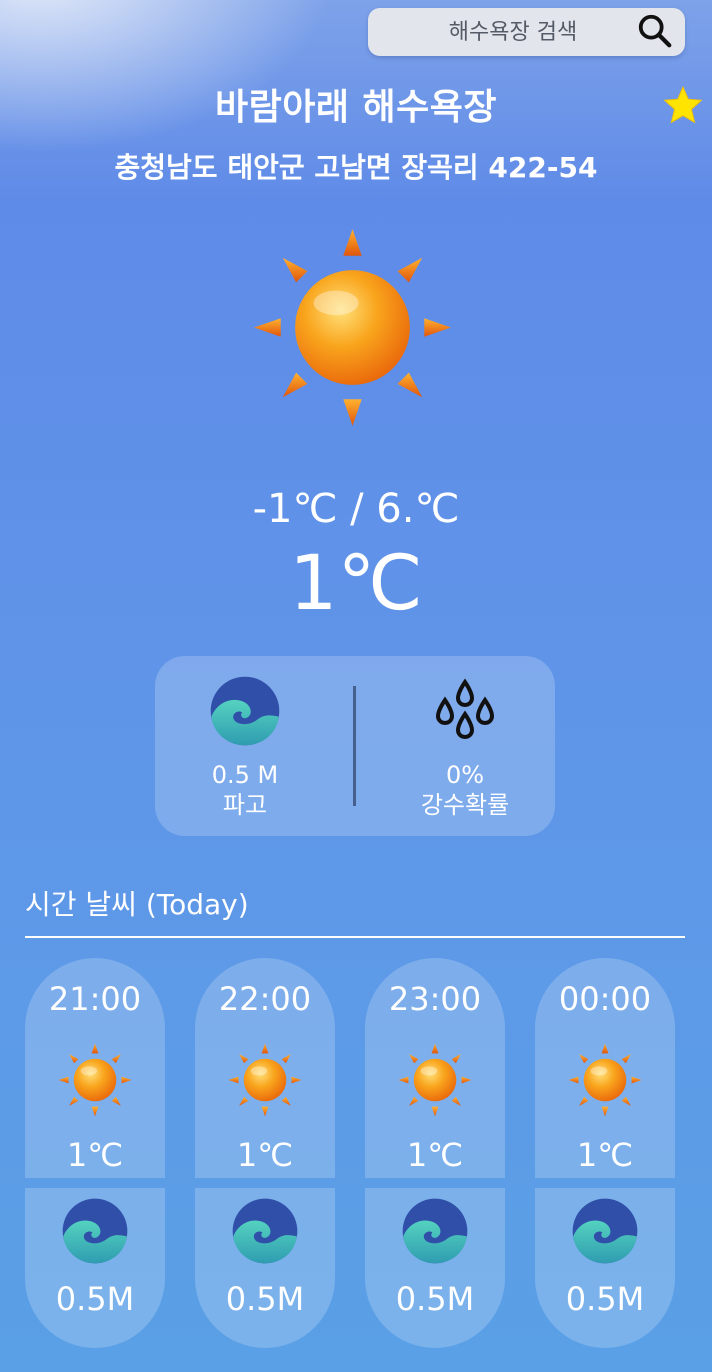  What do you see at coordinates (245, 748) in the screenshot?
I see `wave-summary: 0.5 M 파고` at bounding box center [245, 748].